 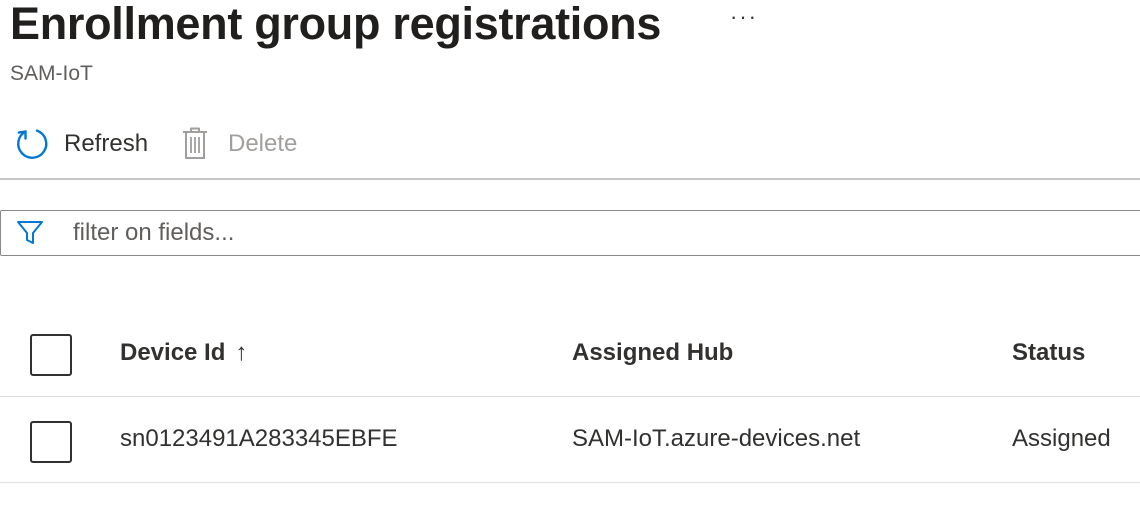 I want to click on delete-button: Delete, so click(x=238, y=144).